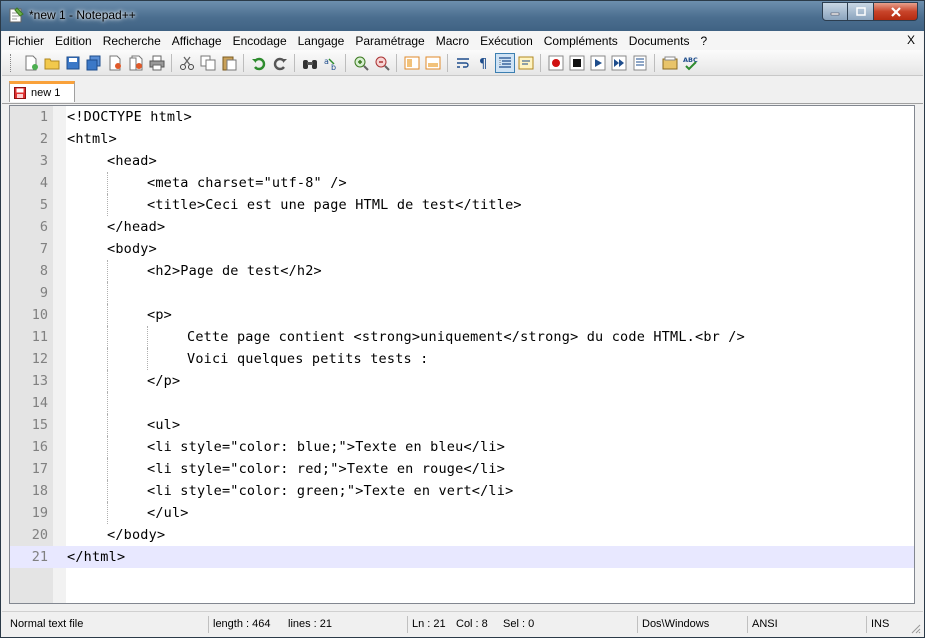 This screenshot has width=925, height=638. Describe the element at coordinates (704, 41) in the screenshot. I see `menu-help: ?` at that location.